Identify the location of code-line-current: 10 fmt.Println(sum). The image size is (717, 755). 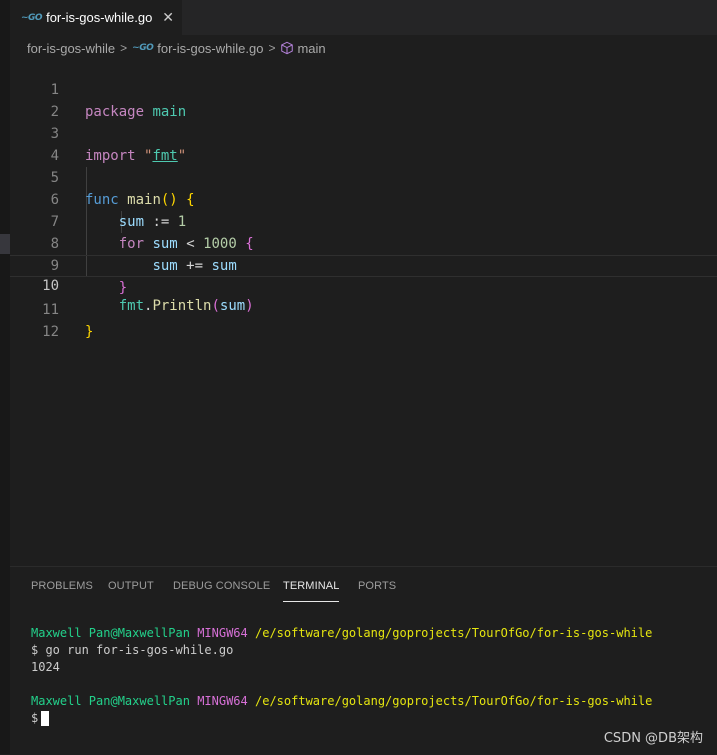
(363, 284).